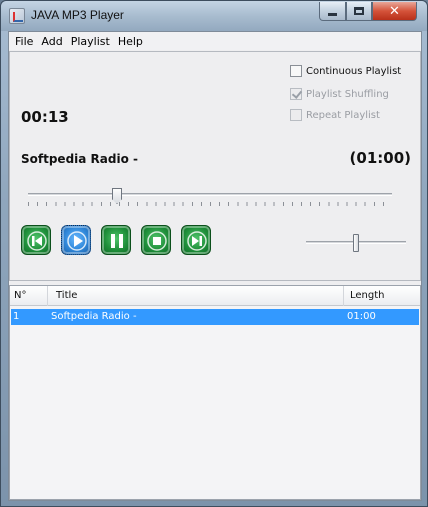 The height and width of the screenshot is (507, 428). Describe the element at coordinates (382, 296) in the screenshot. I see `column-header-length: Length` at that location.